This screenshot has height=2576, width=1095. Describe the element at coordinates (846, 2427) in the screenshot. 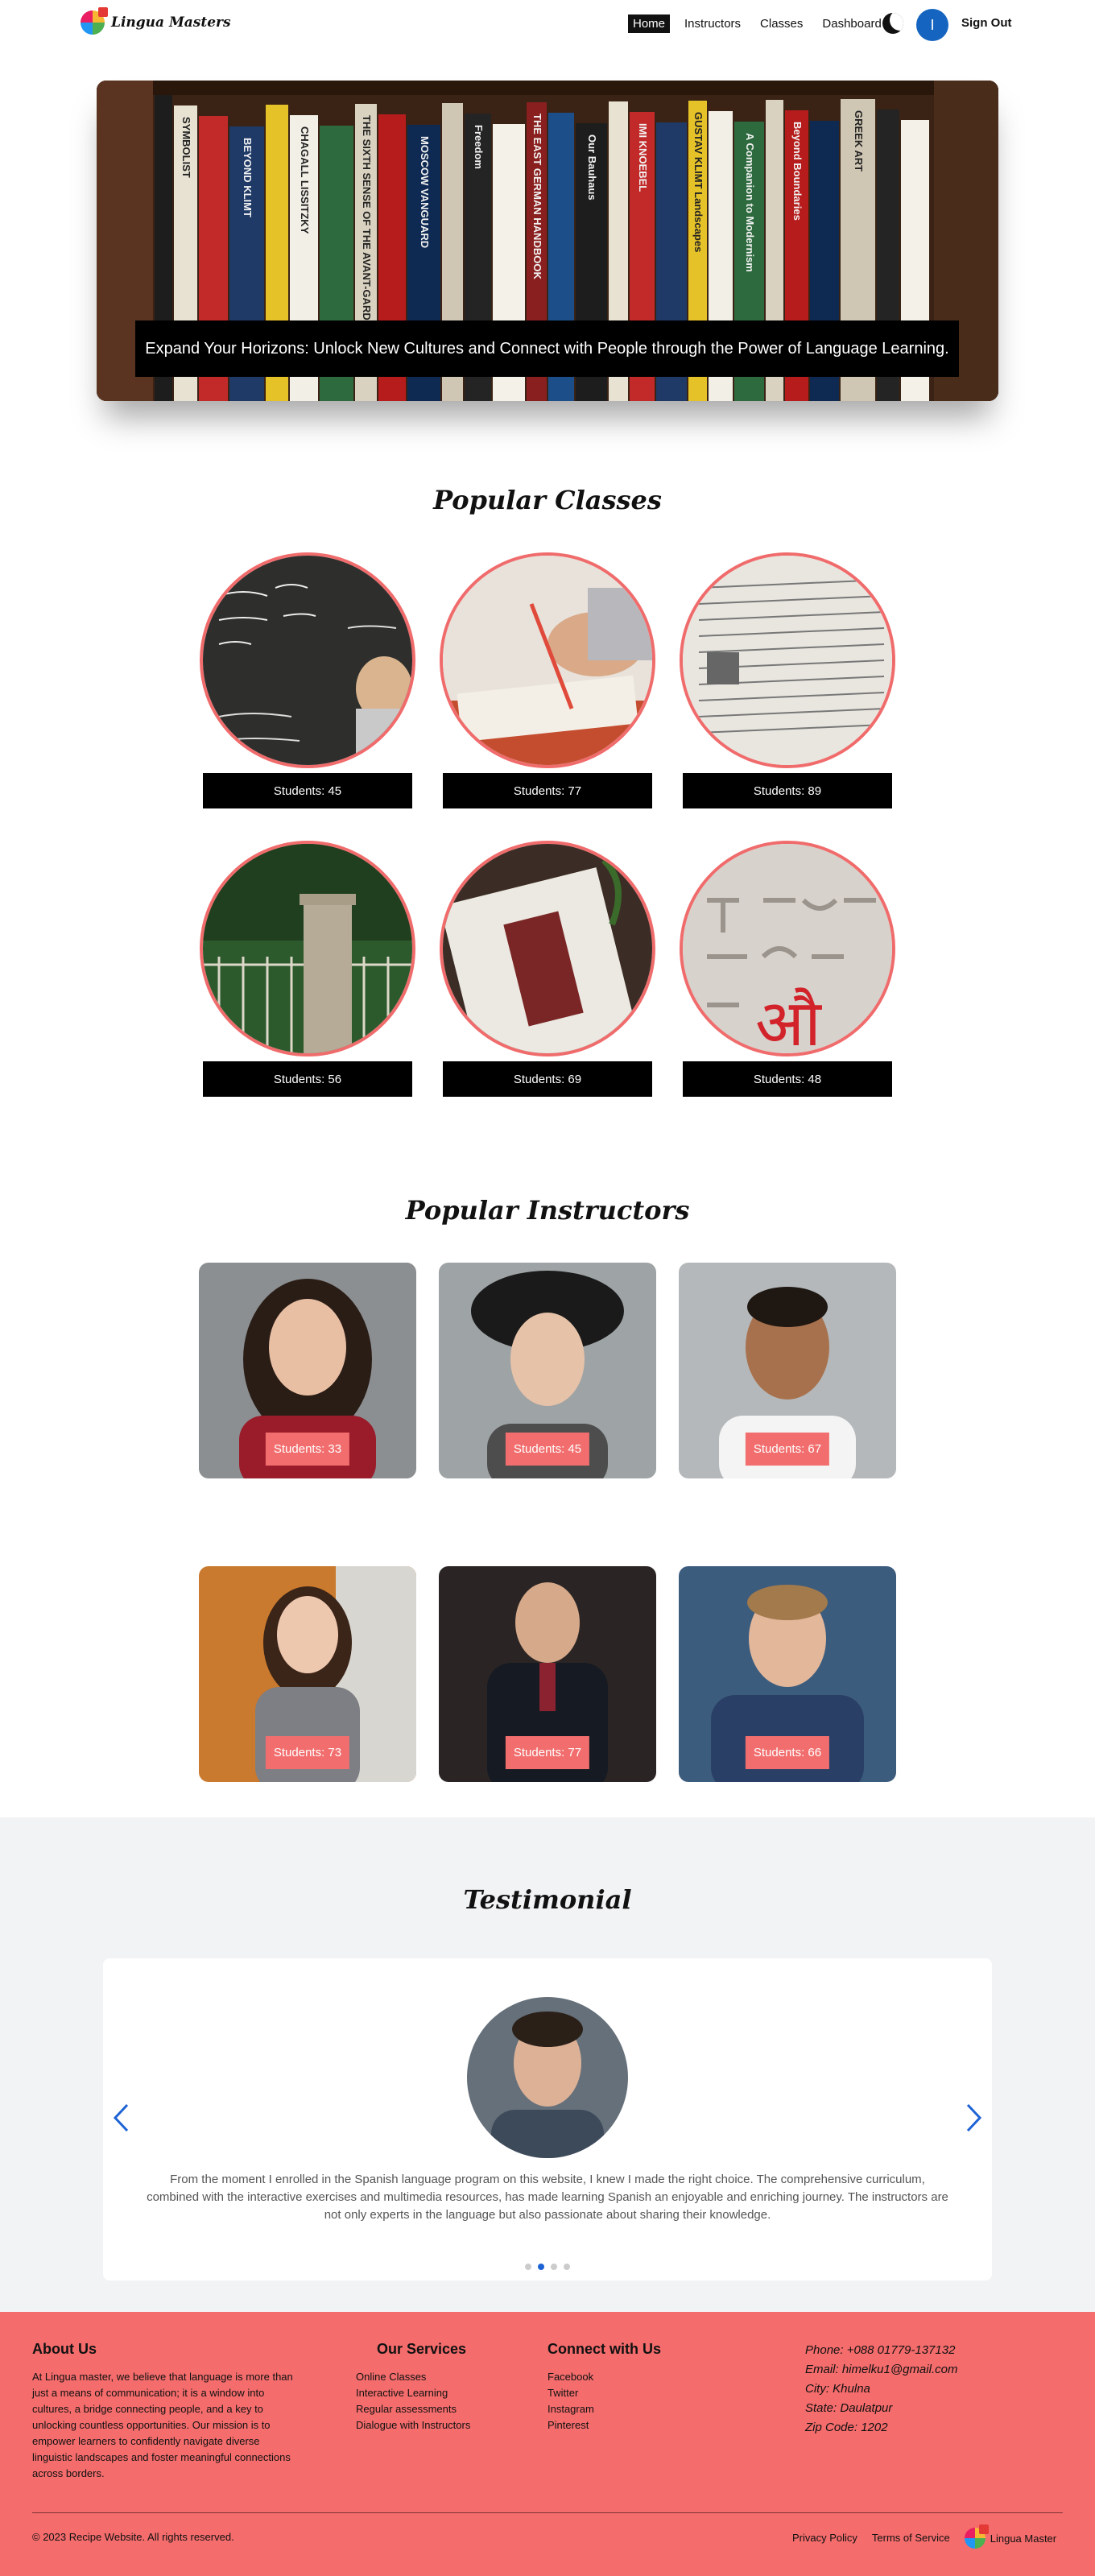

I see `footer-zip: Zip Code: 1202` at that location.